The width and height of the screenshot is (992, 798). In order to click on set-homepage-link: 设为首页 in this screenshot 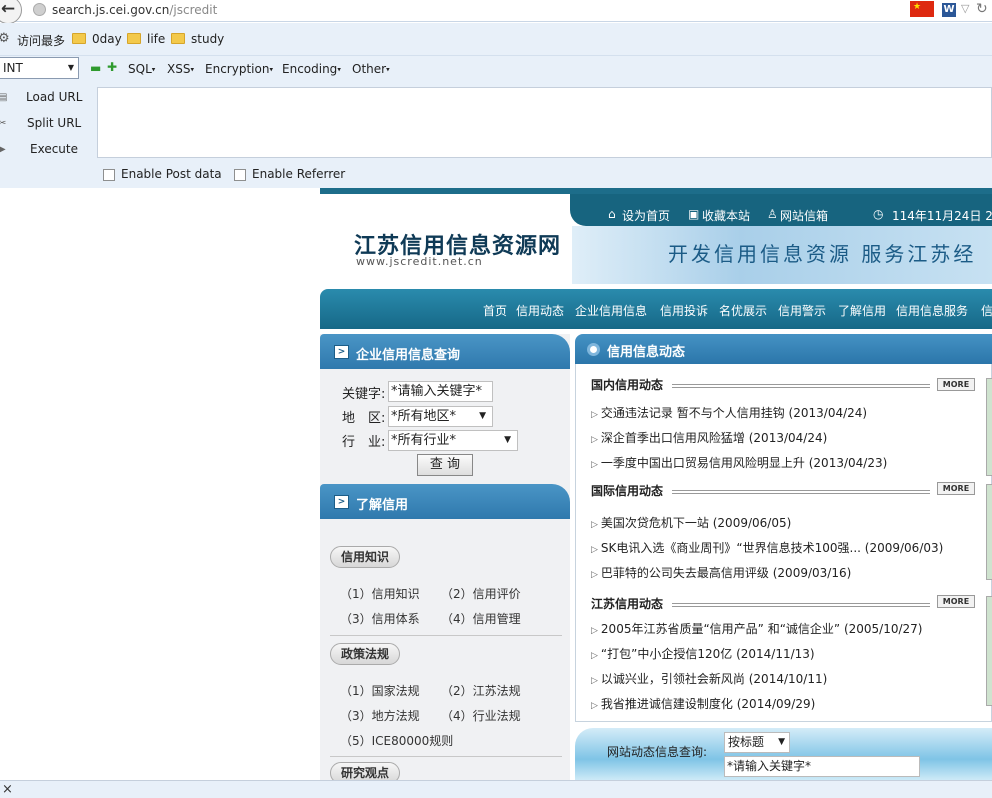, I will do `click(646, 215)`.